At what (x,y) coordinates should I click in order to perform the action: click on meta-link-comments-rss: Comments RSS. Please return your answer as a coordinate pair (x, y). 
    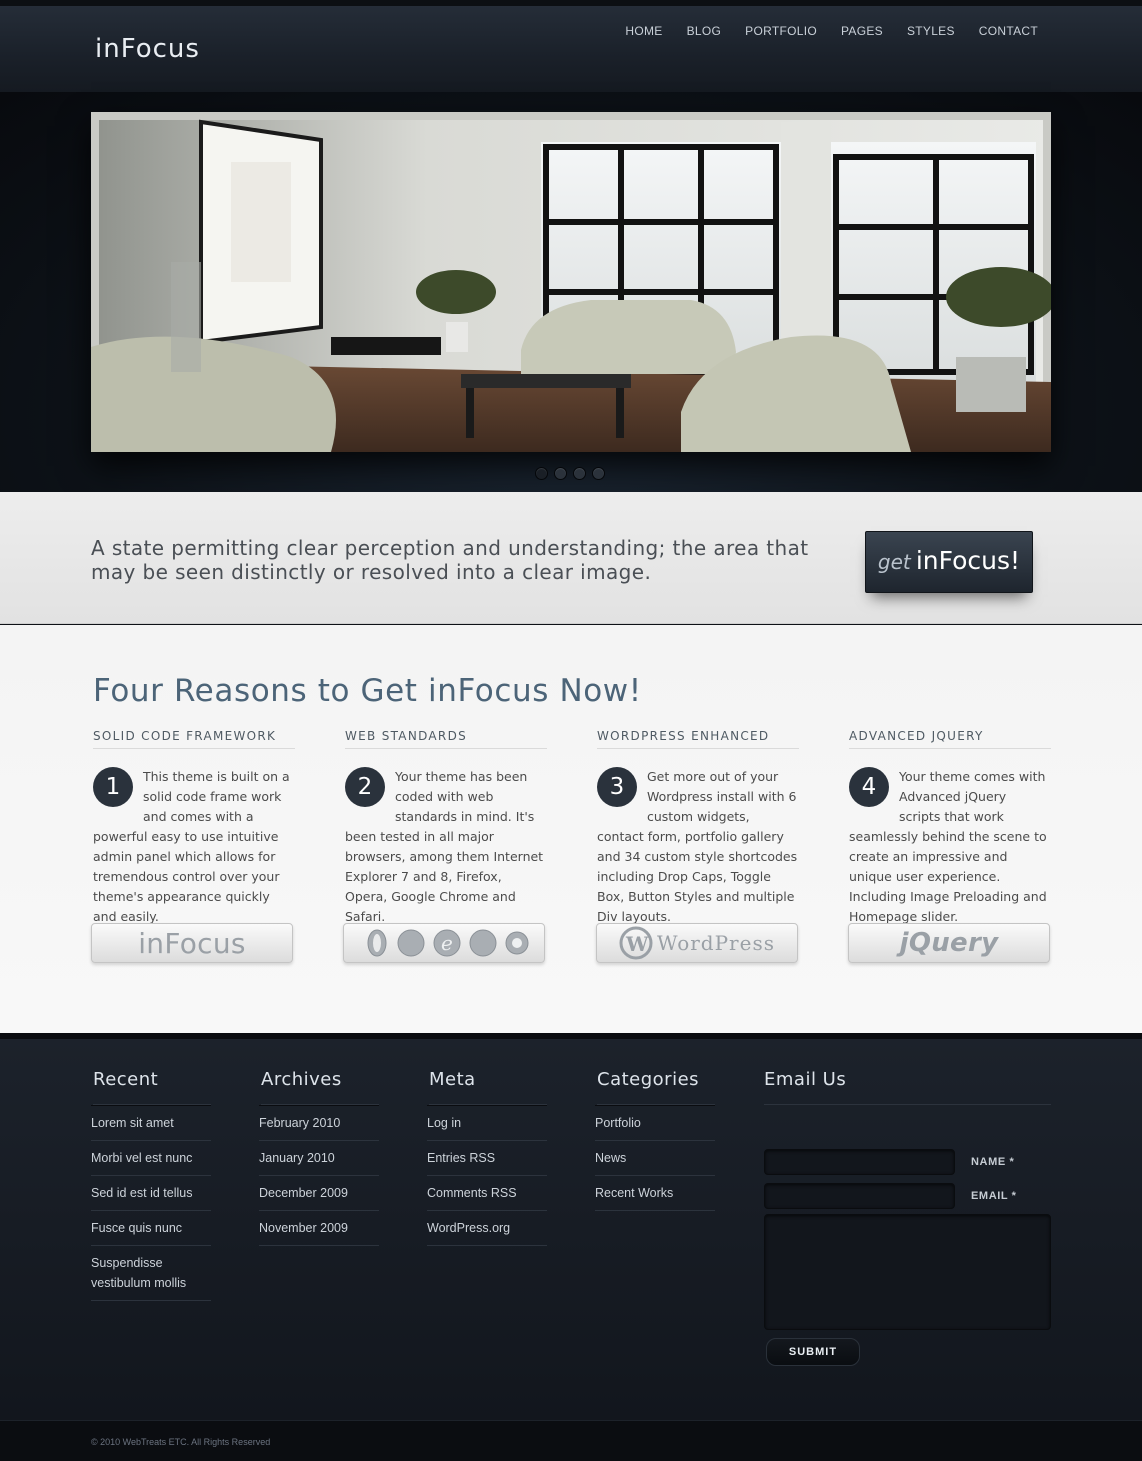
    Looking at the image, I should click on (487, 1193).